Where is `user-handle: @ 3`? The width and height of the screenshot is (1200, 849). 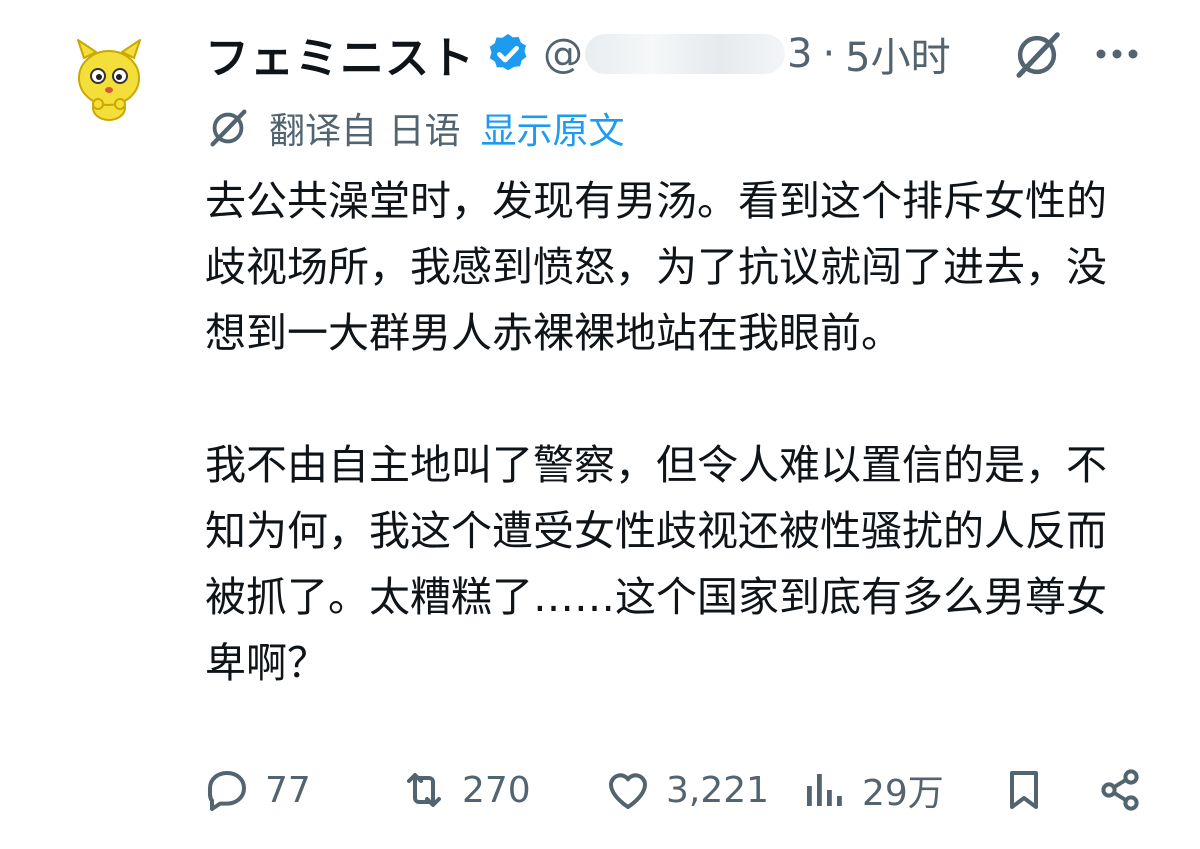
user-handle: @ 3 is located at coordinates (677, 54).